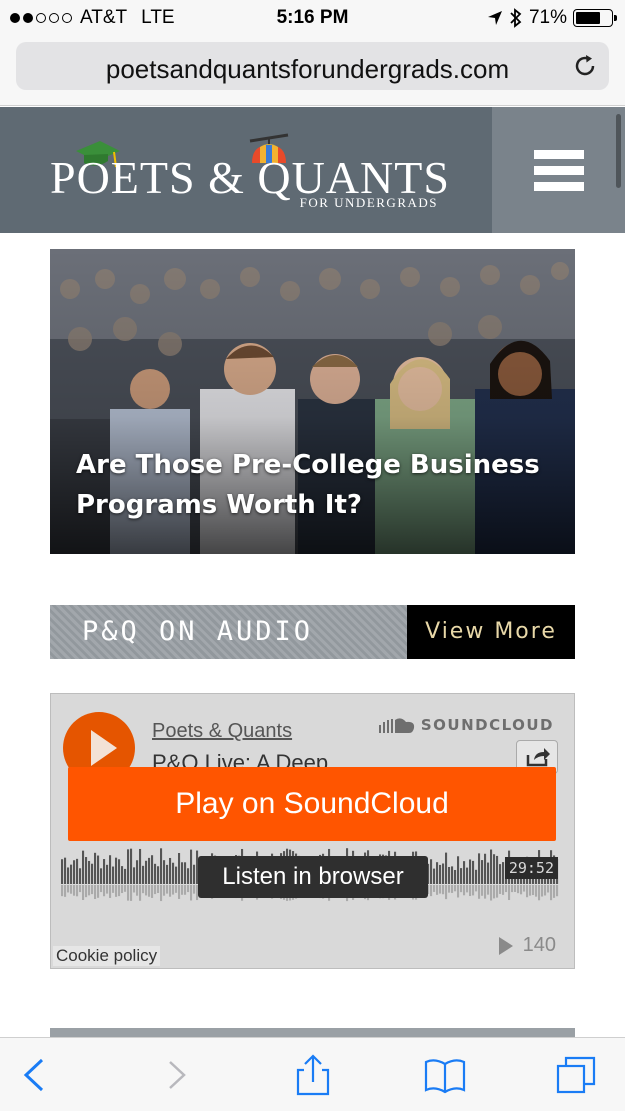 The width and height of the screenshot is (625, 1111). I want to click on battery-percent: 71%, so click(547, 17).